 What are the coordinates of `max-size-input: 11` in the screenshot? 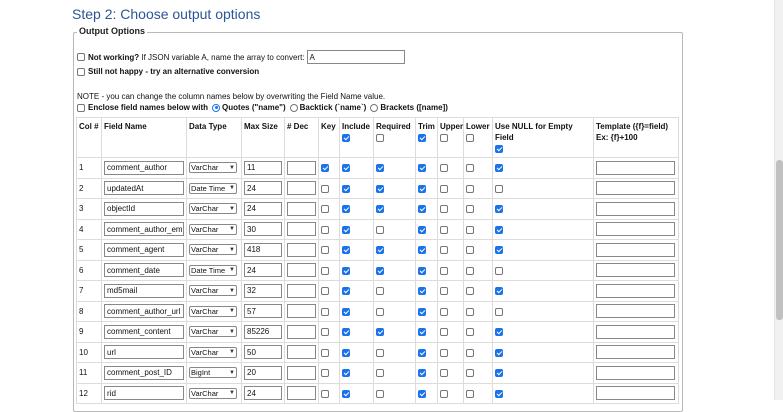 It's located at (263, 167).